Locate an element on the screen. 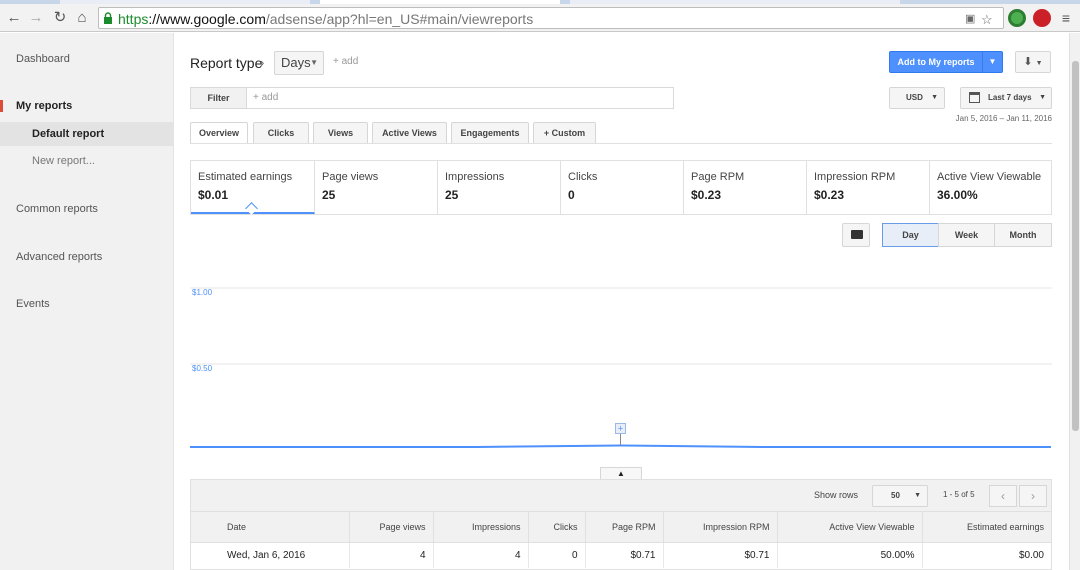 Image resolution: width=1080 pixels, height=570 pixels. filter-label: Filter is located at coordinates (219, 98).